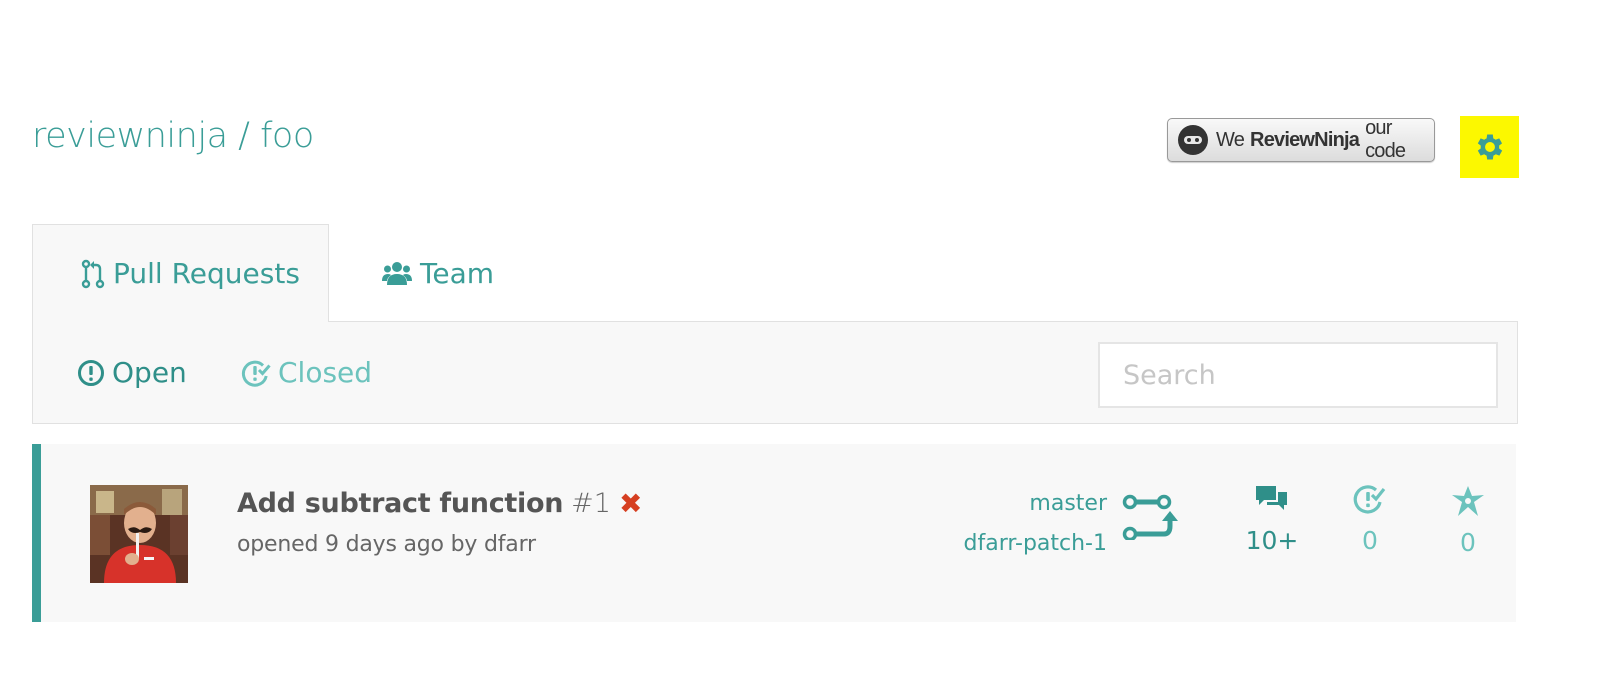  Describe the element at coordinates (256, 373) in the screenshot. I see `closed-issue-icon` at that location.